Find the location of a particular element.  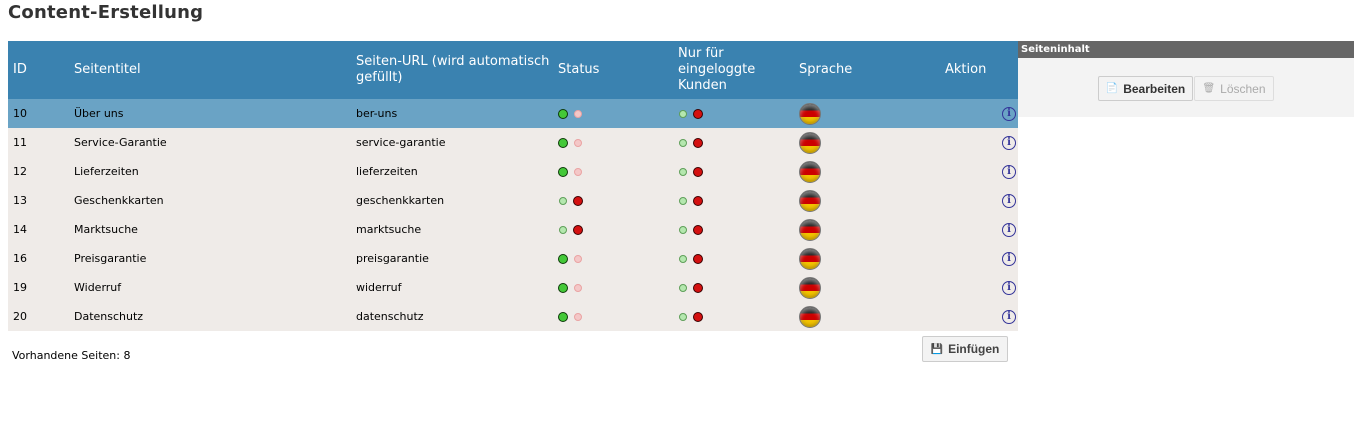

page-count: Vorhandene Seiten: 8 is located at coordinates (71, 355).